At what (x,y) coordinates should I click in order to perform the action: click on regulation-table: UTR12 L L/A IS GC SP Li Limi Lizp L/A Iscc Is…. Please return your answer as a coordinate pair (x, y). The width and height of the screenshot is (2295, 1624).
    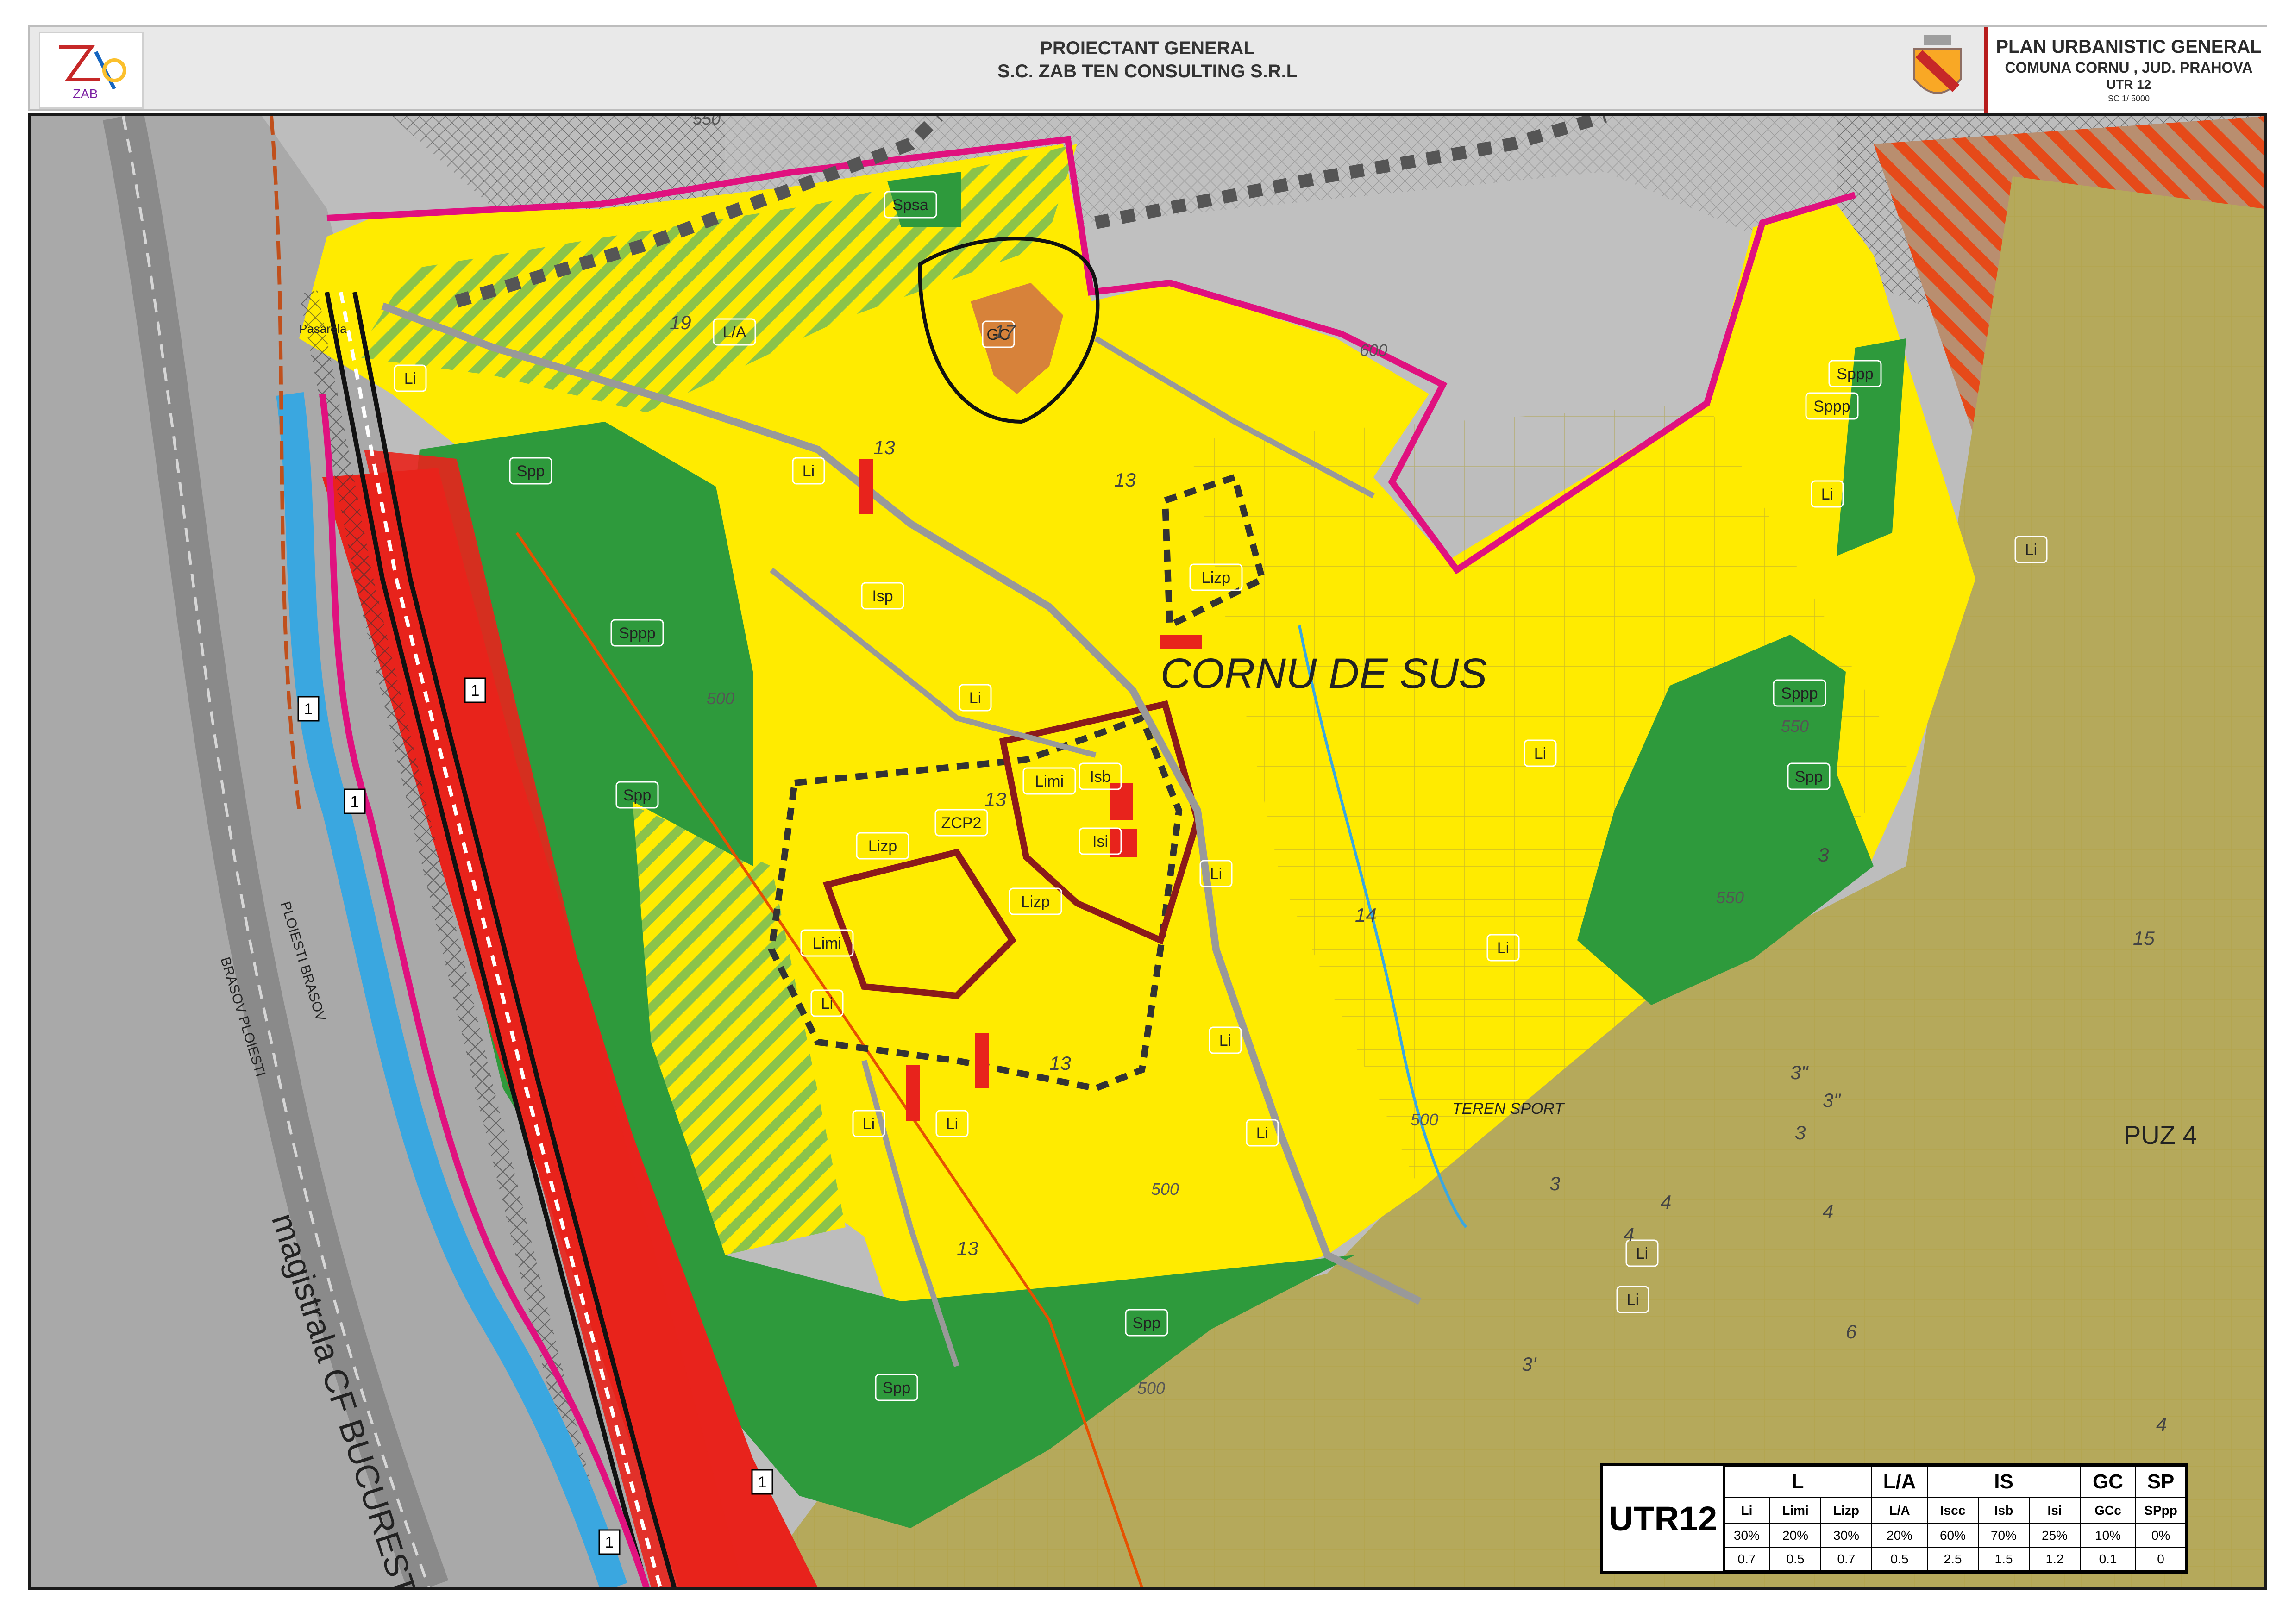
    Looking at the image, I should click on (1894, 1518).